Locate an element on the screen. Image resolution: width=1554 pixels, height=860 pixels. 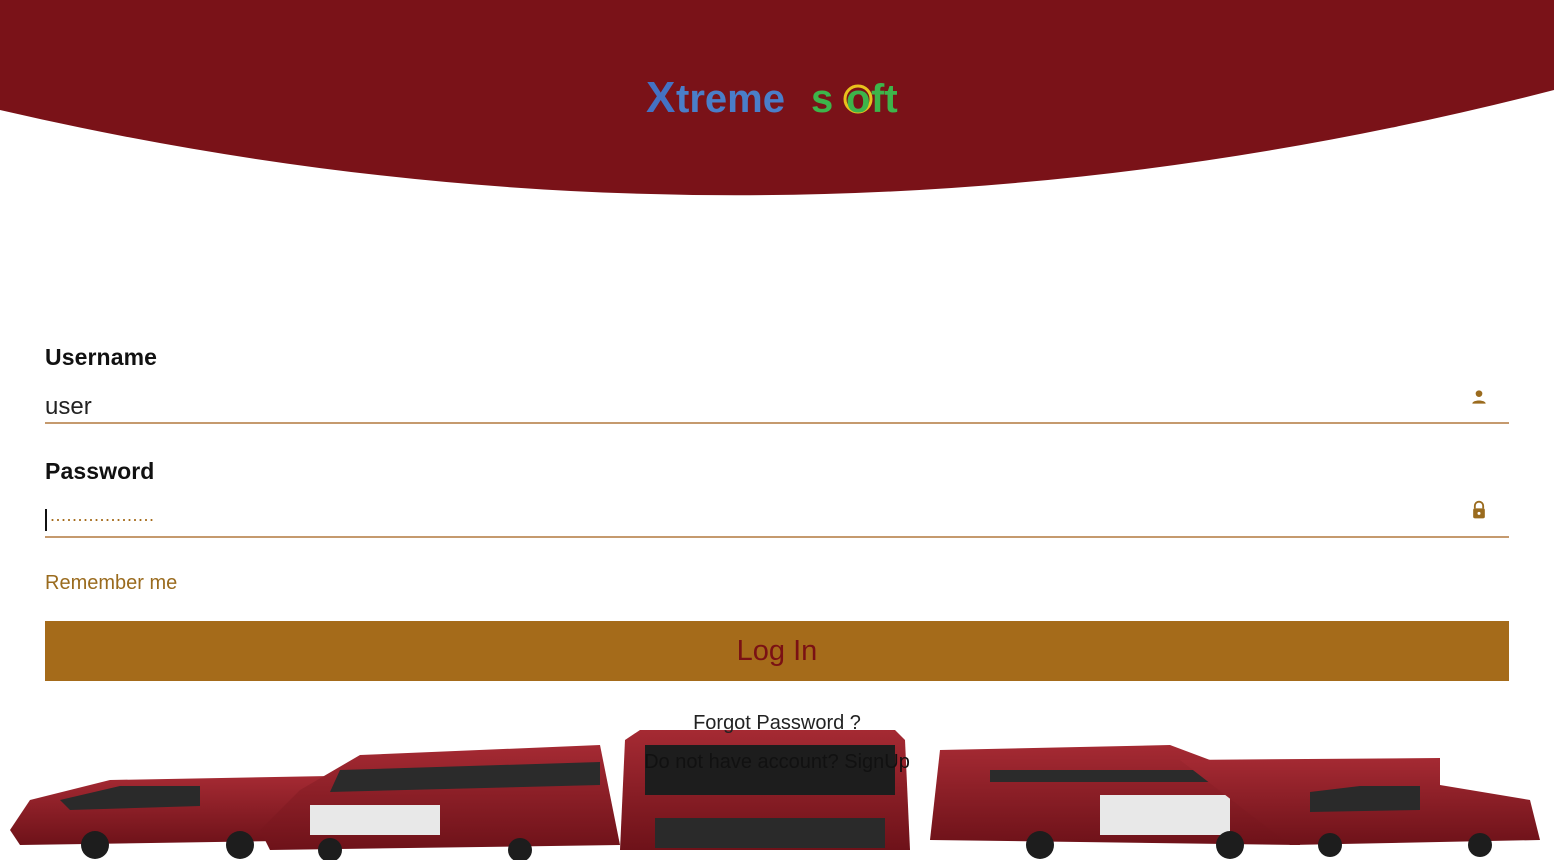
svg-text: X is located at coordinates (660, 96).